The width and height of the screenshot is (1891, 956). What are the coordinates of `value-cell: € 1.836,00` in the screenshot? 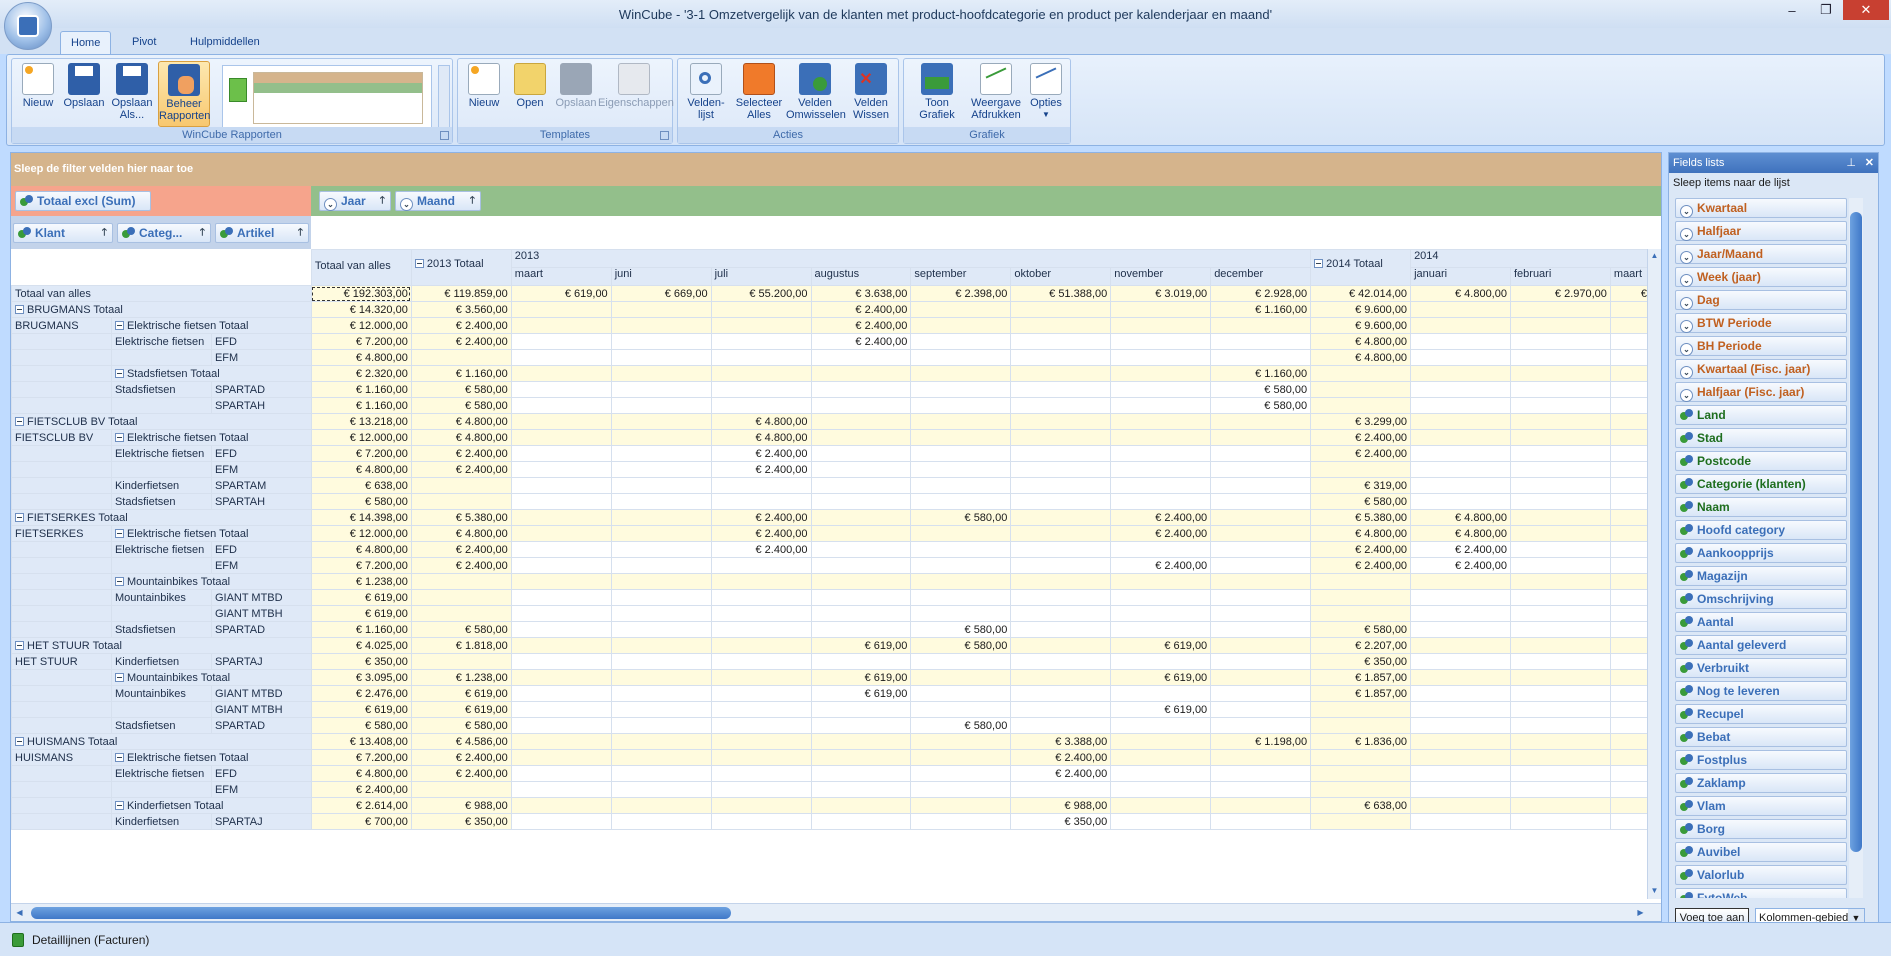 It's located at (1361, 741).